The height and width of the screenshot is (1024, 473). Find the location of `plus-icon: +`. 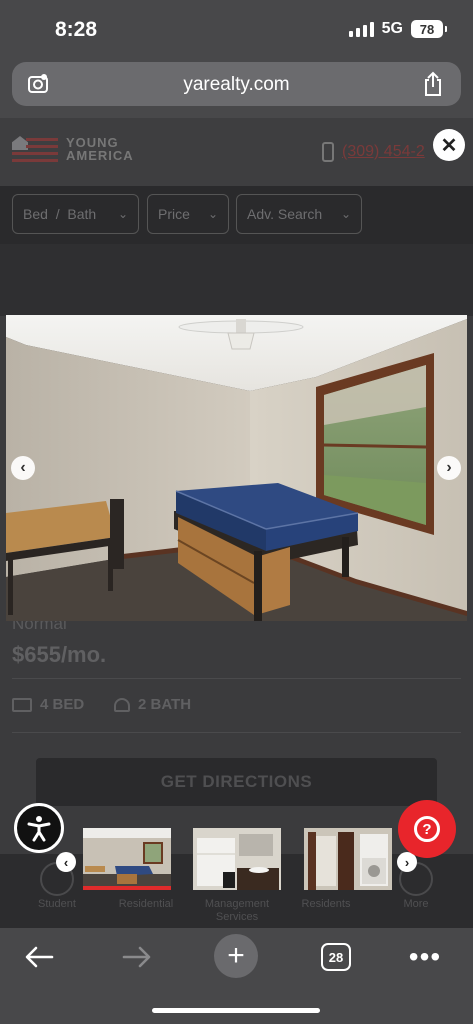

plus-icon: + is located at coordinates (236, 955).